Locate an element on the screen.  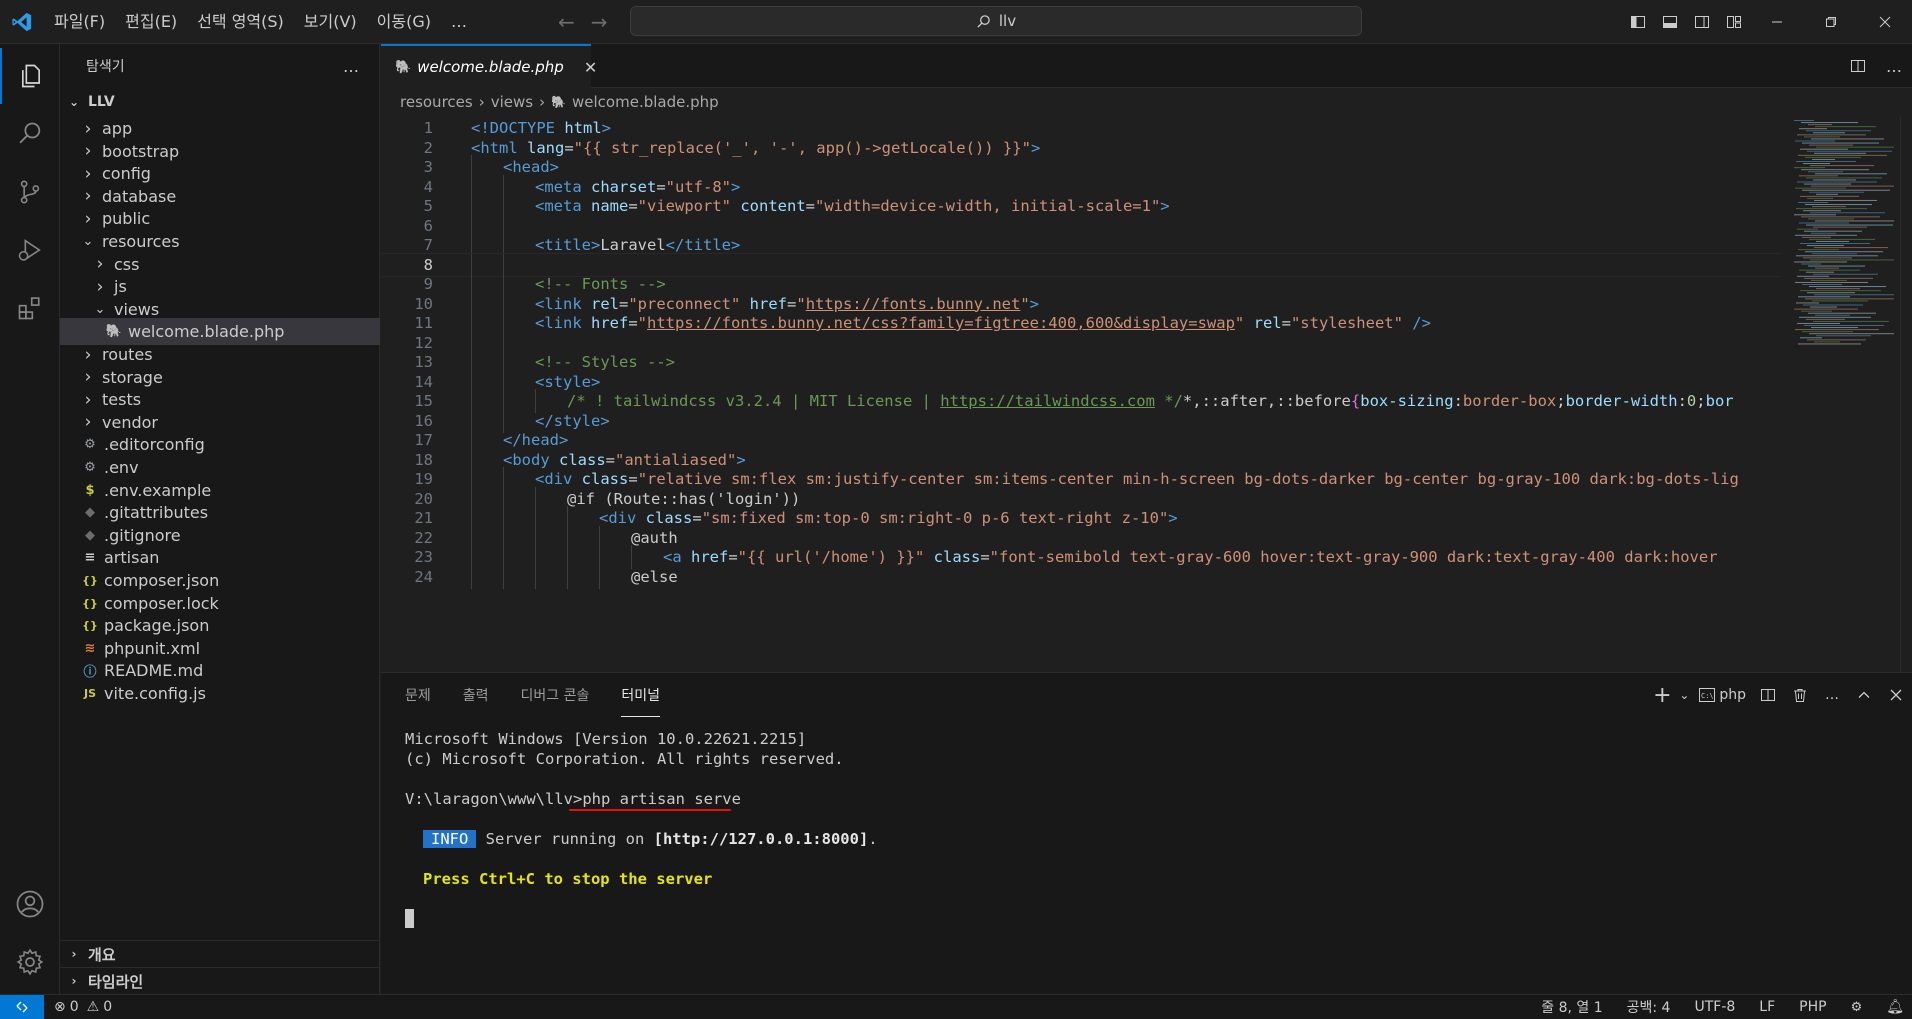
terminal-icon: C:\ is located at coordinates (1707, 695).